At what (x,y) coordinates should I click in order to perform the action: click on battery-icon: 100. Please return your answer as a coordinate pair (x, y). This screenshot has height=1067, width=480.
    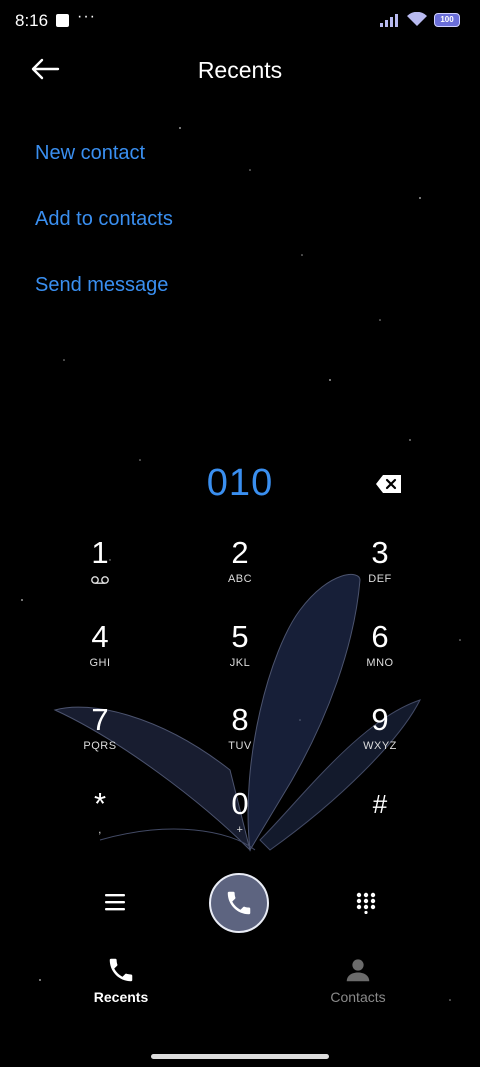
    Looking at the image, I should click on (447, 19).